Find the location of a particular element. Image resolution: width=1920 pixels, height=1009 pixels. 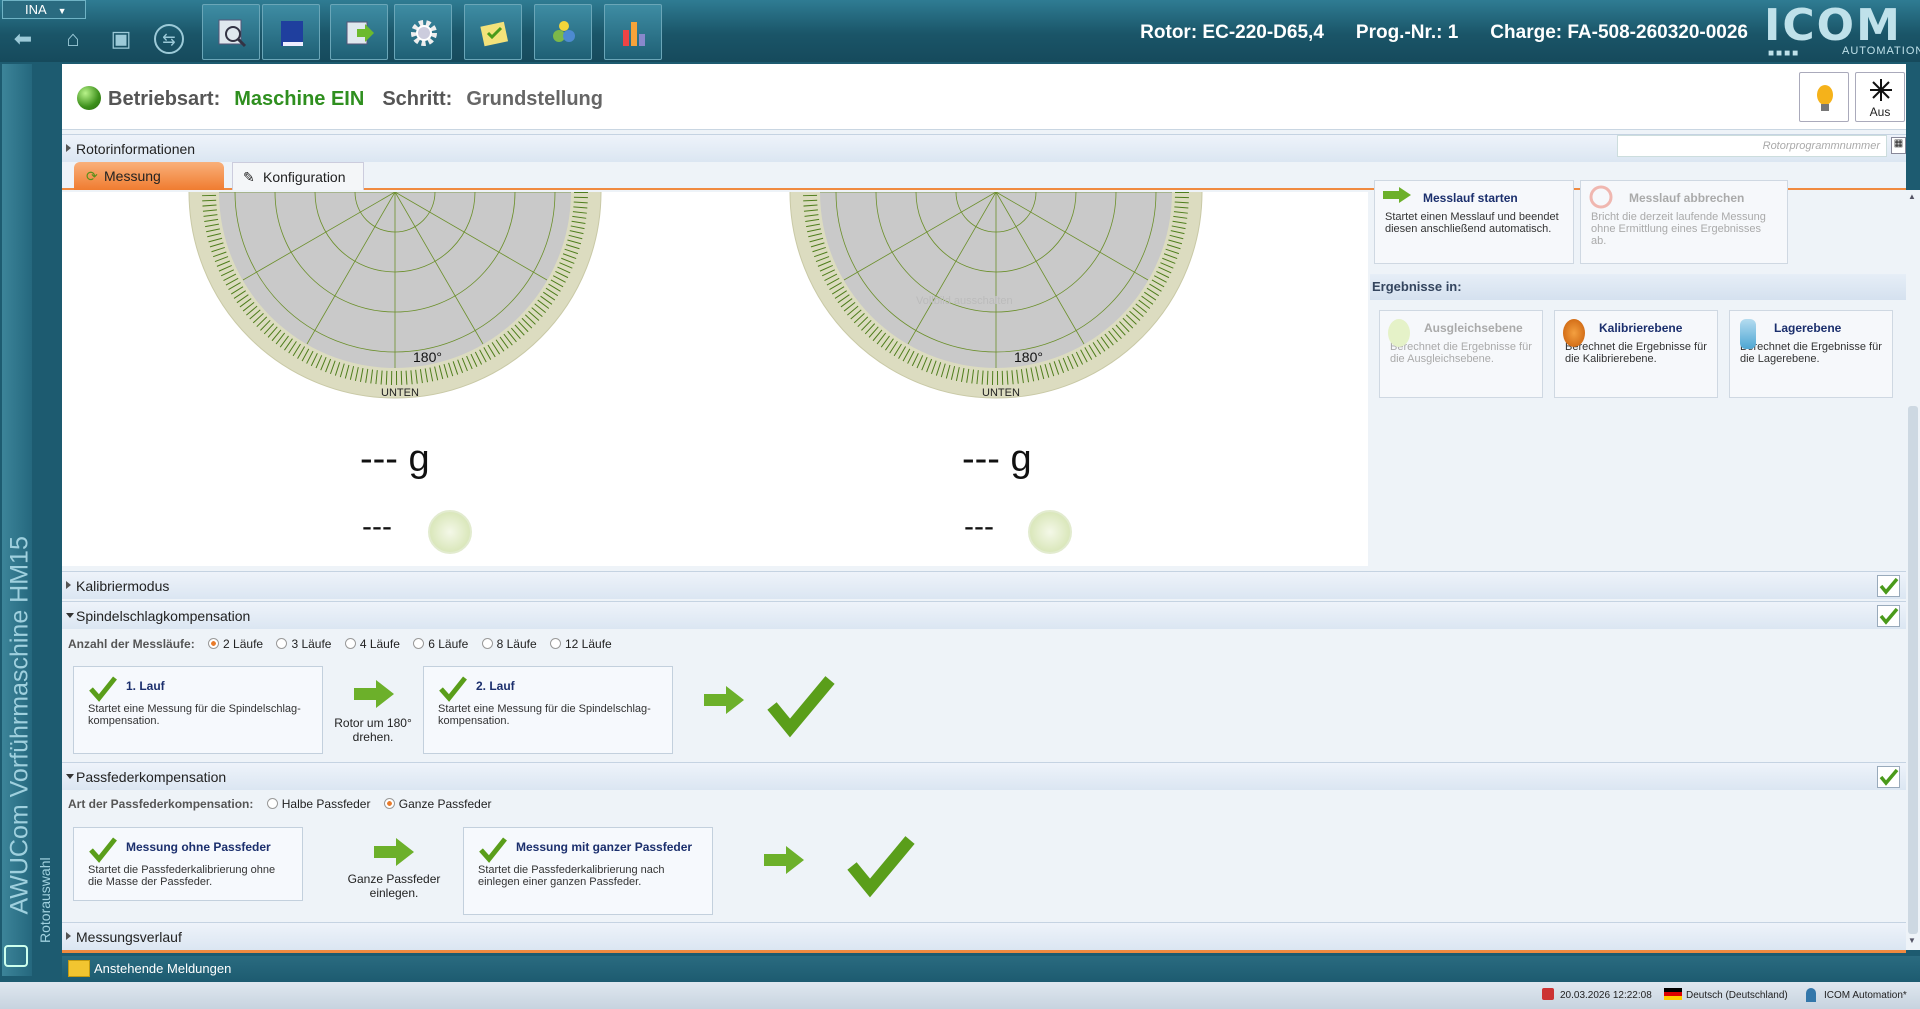

notes-tool-button is located at coordinates (493, 32).